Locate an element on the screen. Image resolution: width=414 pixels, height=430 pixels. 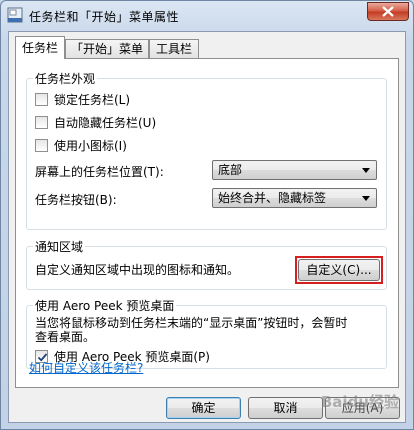
small-icons-row: 使用小图标(I) is located at coordinates (81, 145).